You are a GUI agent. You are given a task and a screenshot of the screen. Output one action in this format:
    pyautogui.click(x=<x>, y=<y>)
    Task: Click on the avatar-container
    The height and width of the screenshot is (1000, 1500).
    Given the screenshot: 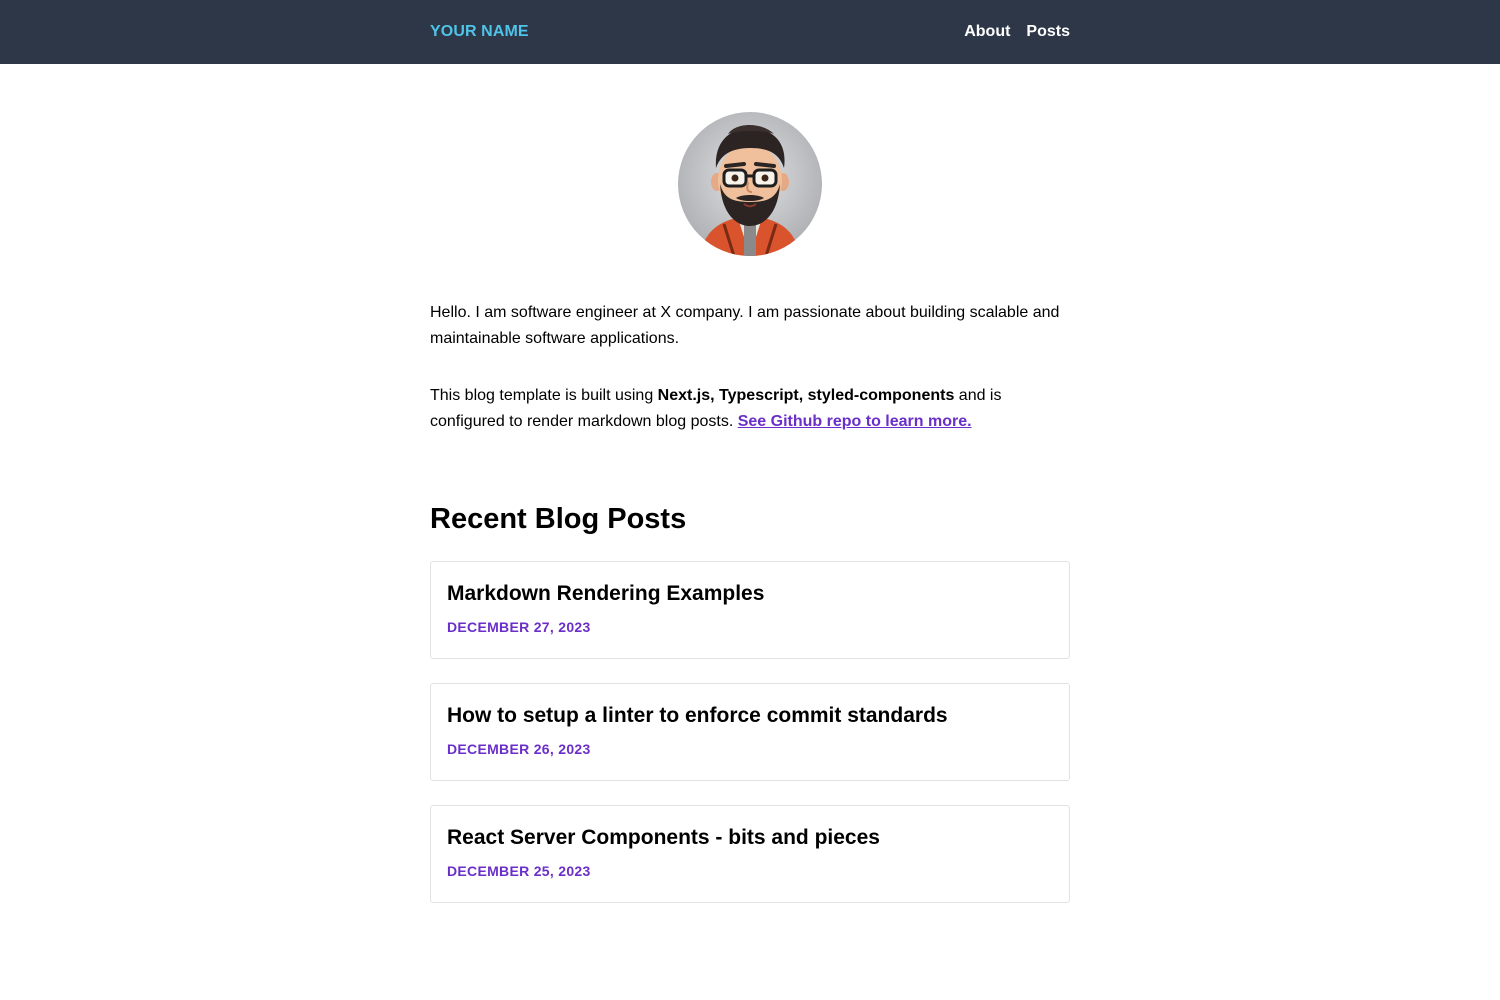 What is the action you would take?
    pyautogui.click(x=750, y=184)
    